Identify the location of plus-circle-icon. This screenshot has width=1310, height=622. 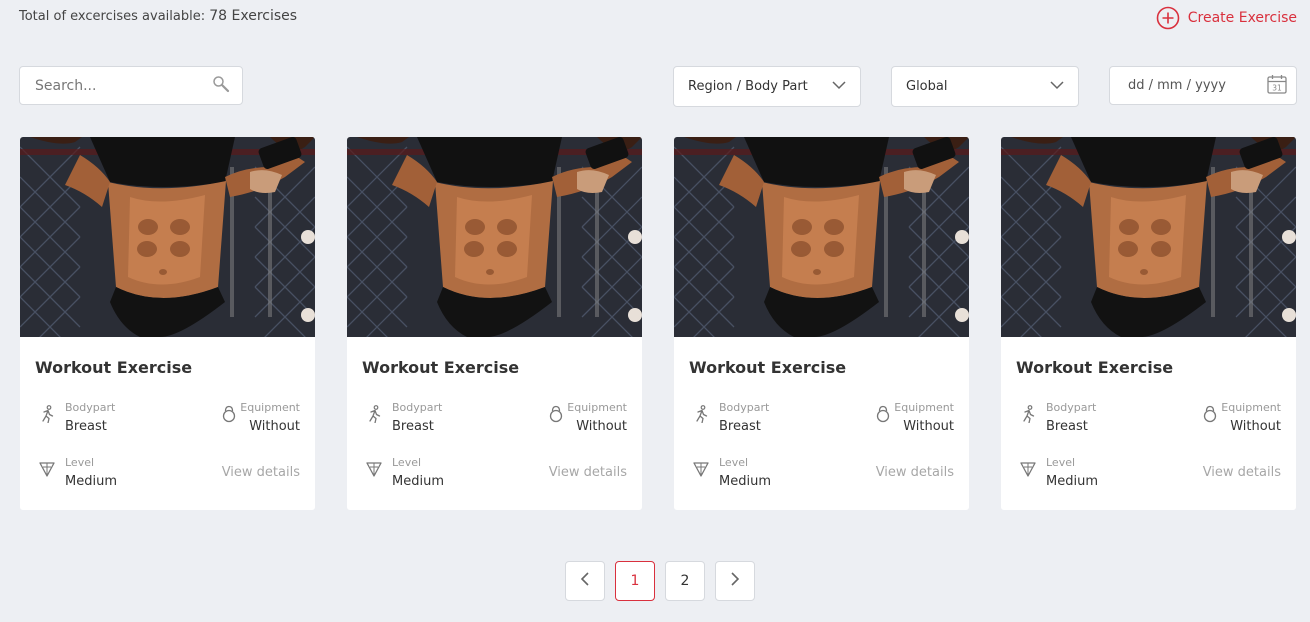
(1168, 18).